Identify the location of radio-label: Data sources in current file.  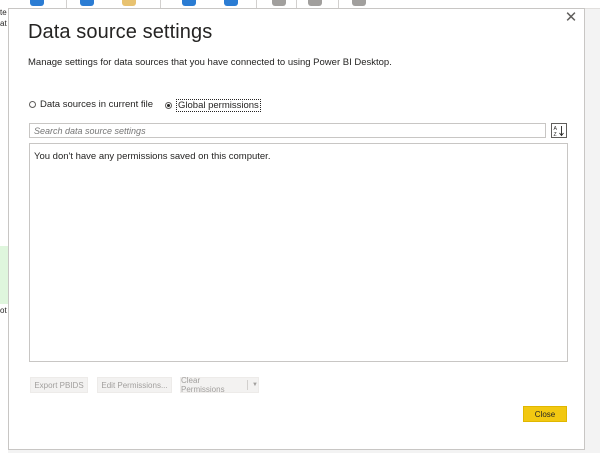
(96, 104).